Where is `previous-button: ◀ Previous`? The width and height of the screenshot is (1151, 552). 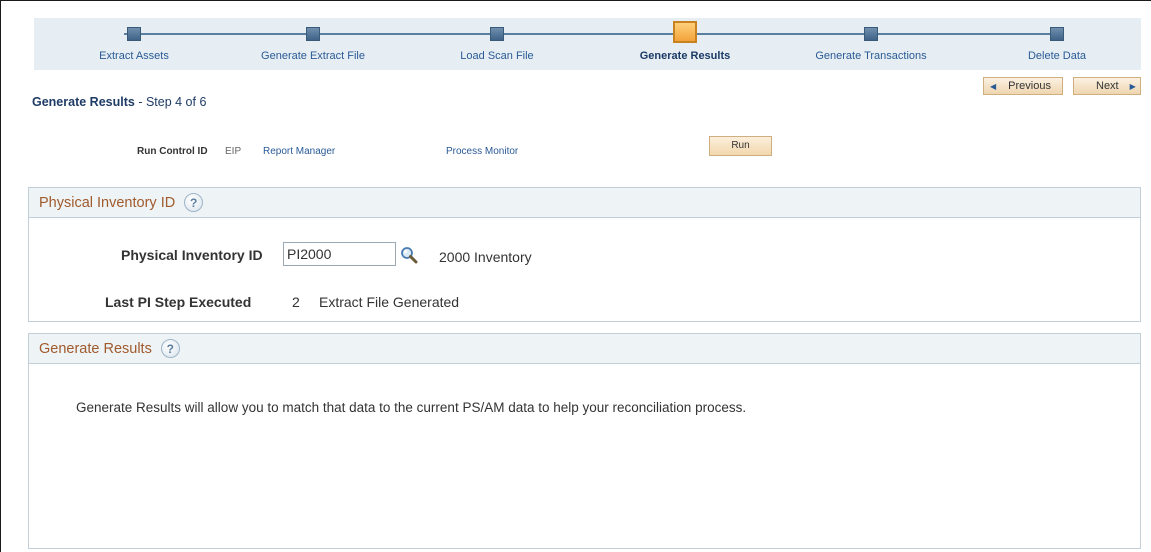
previous-button: ◀ Previous is located at coordinates (1023, 86).